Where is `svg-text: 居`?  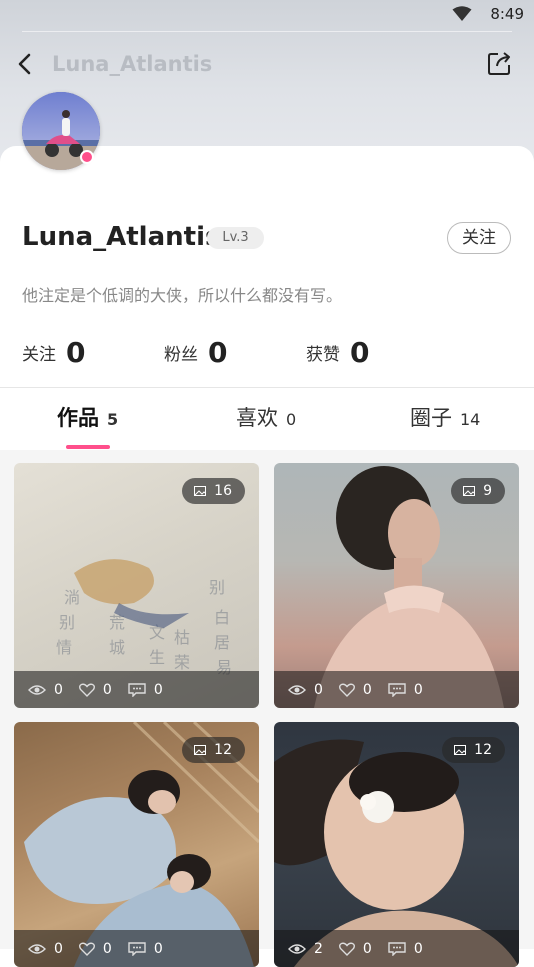
svg-text: 居 is located at coordinates (222, 642).